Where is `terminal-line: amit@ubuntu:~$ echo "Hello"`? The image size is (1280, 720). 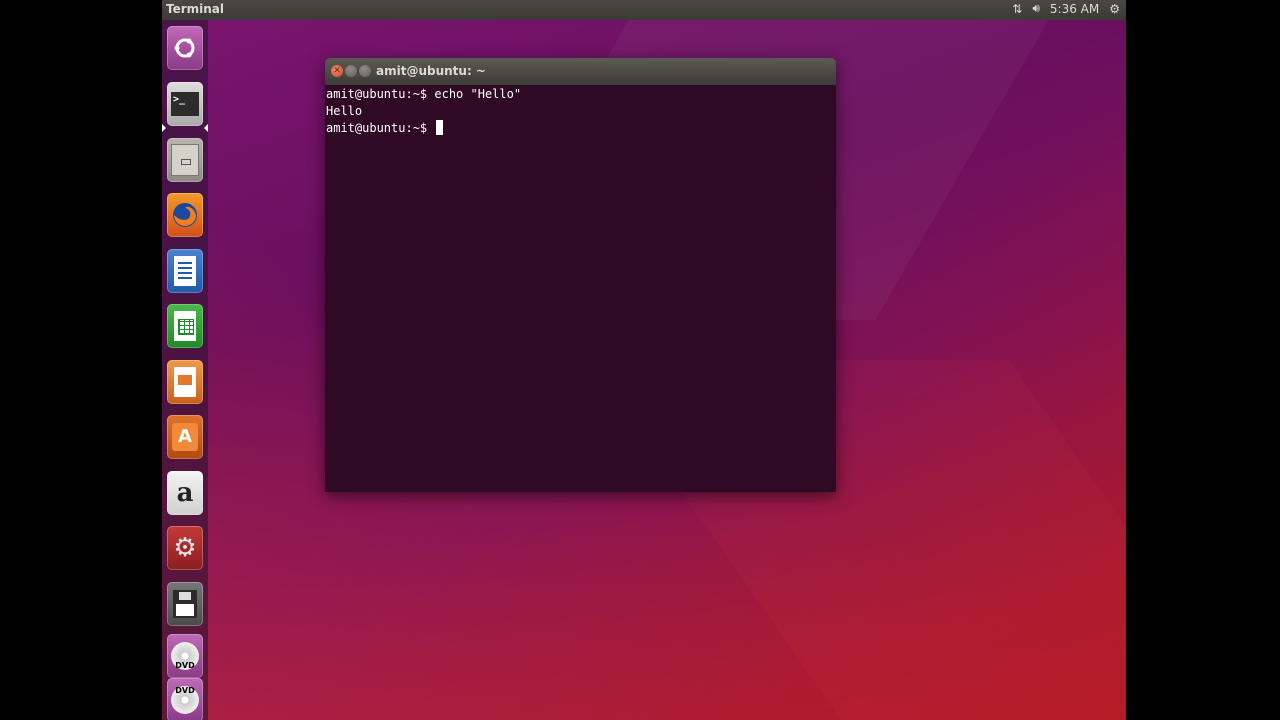
terminal-line: amit@ubuntu:~$ echo "Hello" is located at coordinates (424, 94).